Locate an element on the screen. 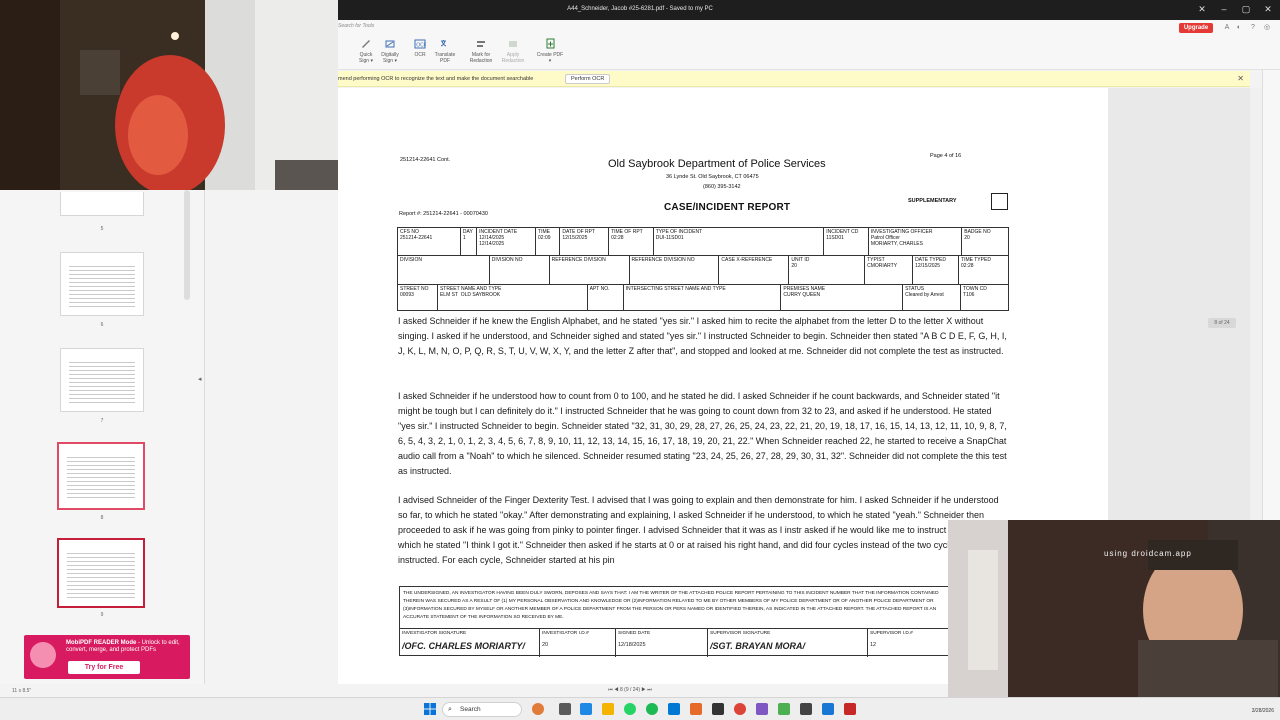 Image resolution: width=1280 pixels, height=720 pixels. intersecting-street-cell: INTERSECTING STREET NAME AND TYPE is located at coordinates (702, 297).